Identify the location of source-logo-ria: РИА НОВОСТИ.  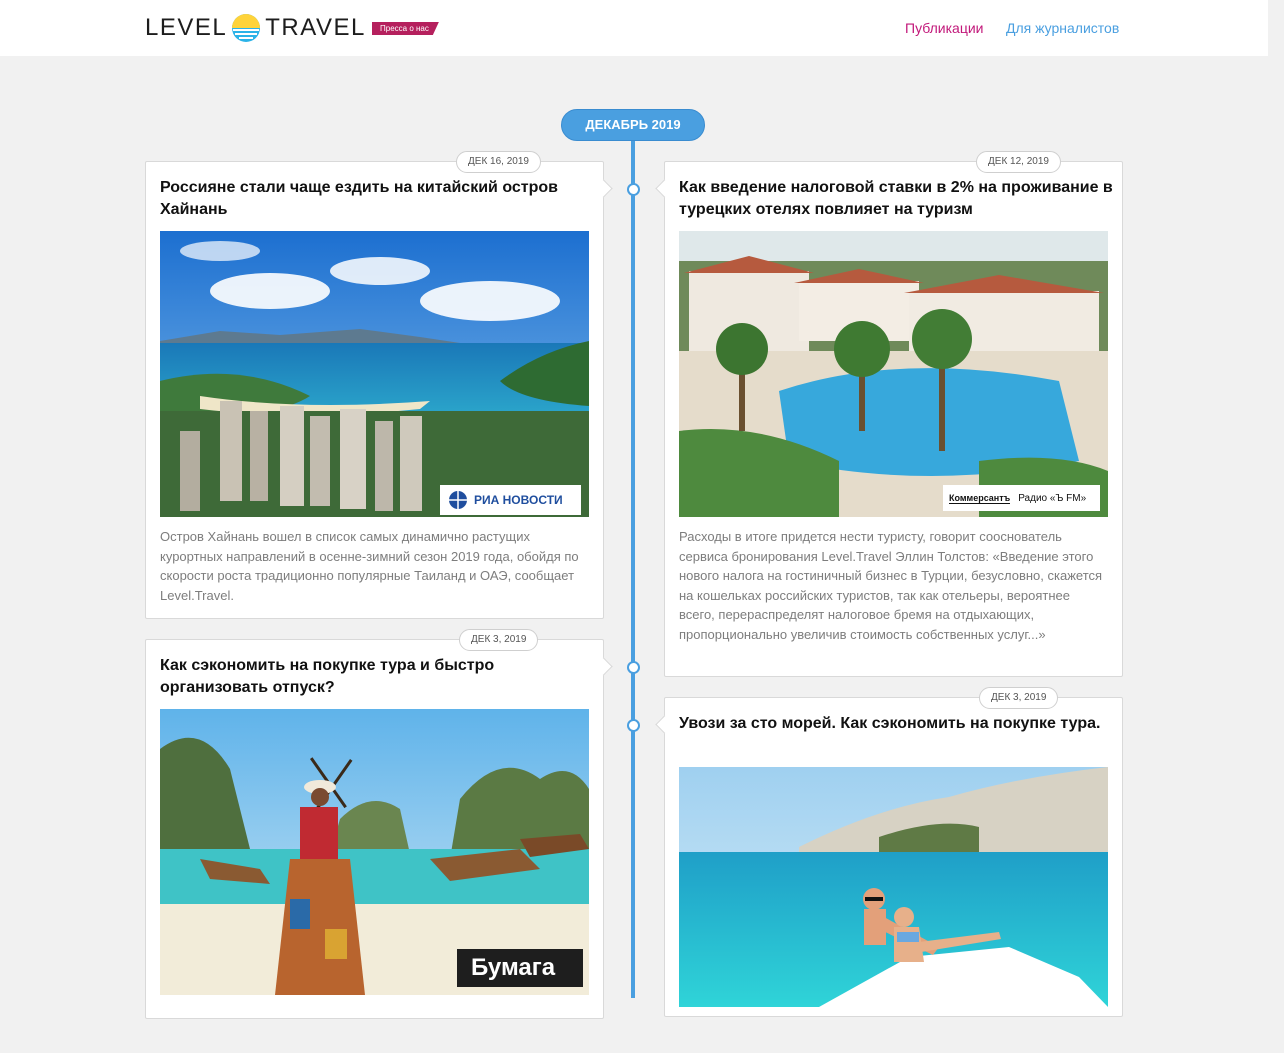
(510, 500).